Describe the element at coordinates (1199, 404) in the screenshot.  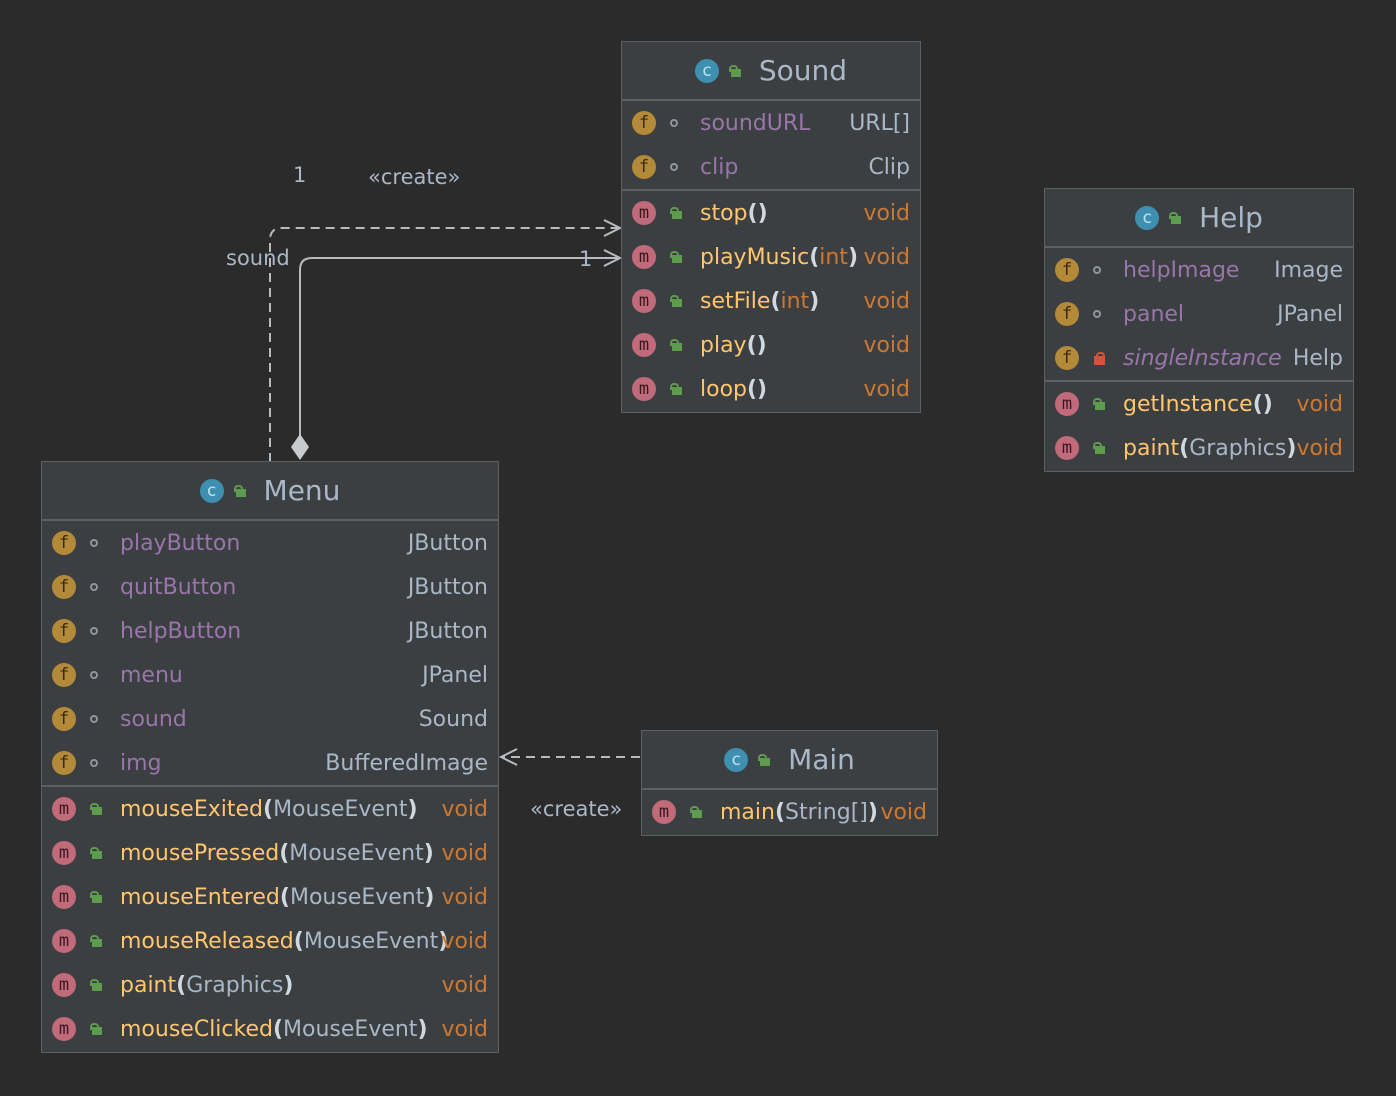
I see `method-row: m getInstance() void` at that location.